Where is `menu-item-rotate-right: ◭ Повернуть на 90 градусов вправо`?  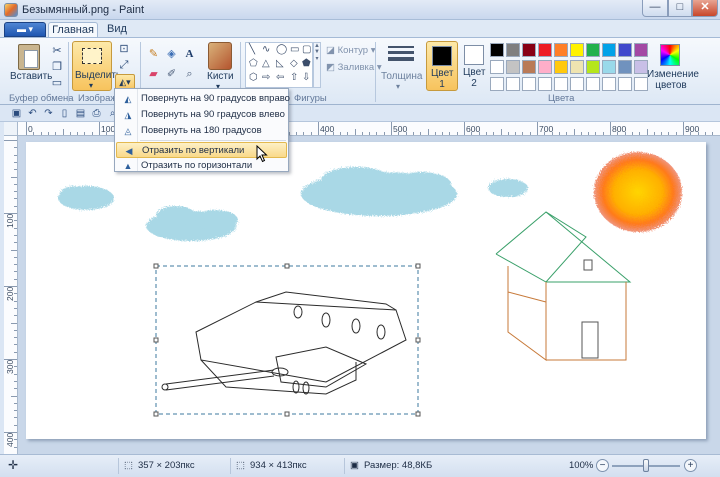
menu-item-rotate-right: ◭ Повернуть на 90 градусов вправо is located at coordinates (203, 99).